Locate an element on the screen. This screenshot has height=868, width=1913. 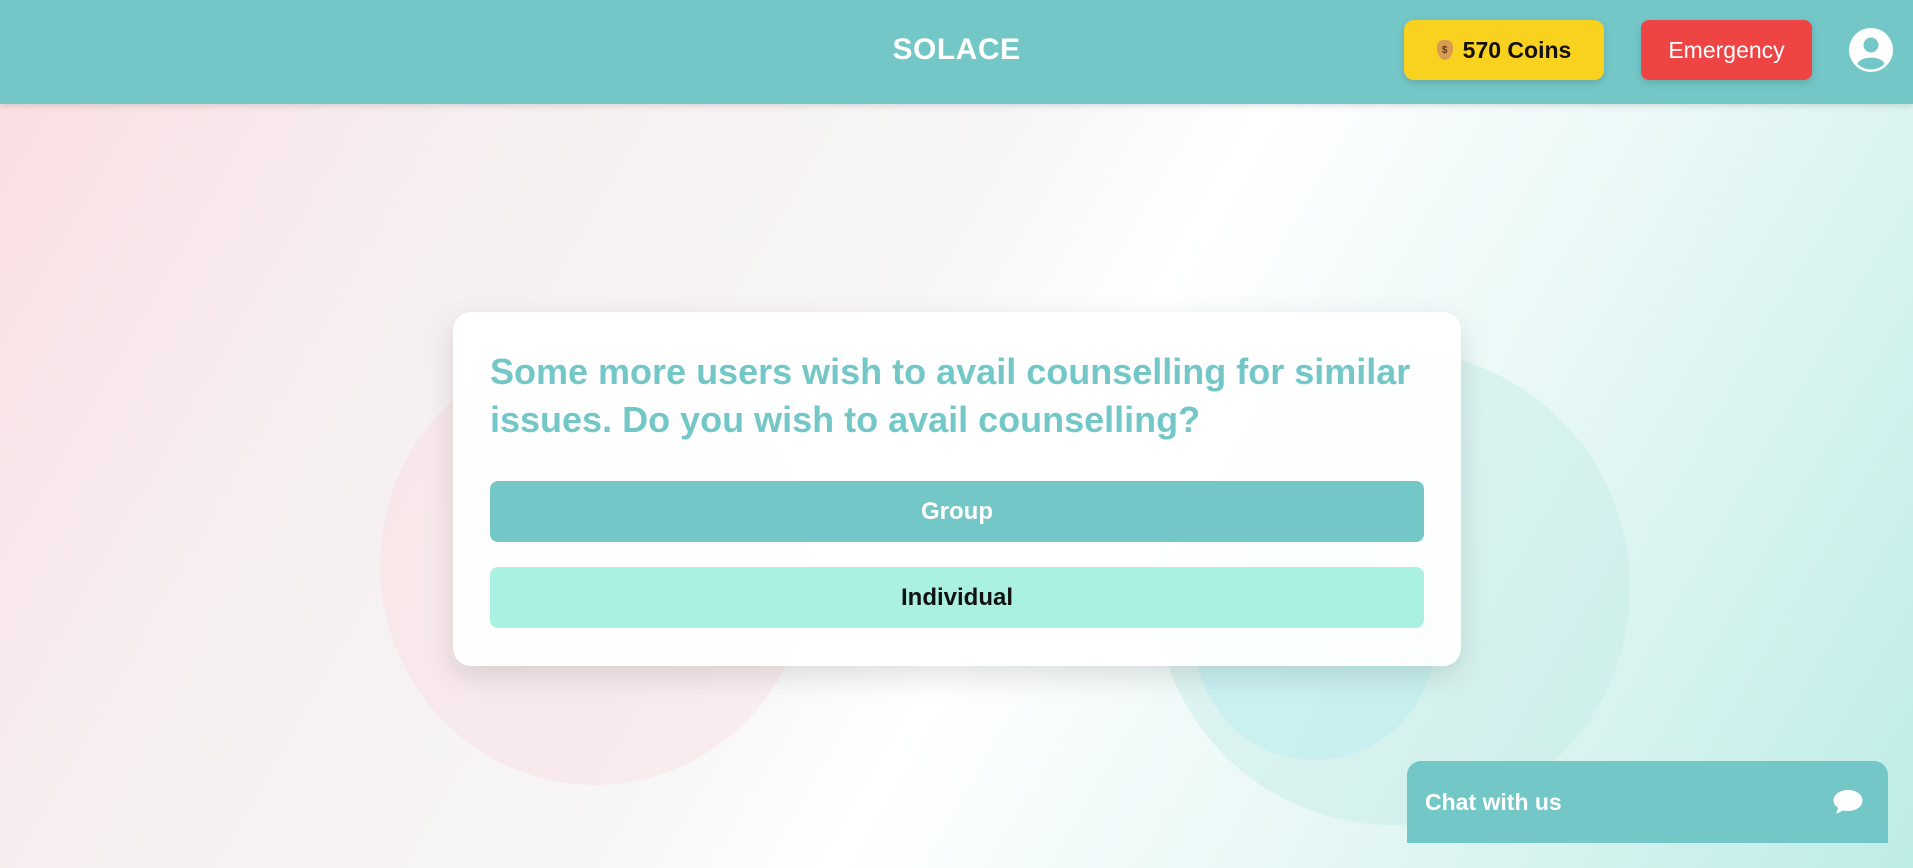
emergency-button: Emergency is located at coordinates (1726, 50).